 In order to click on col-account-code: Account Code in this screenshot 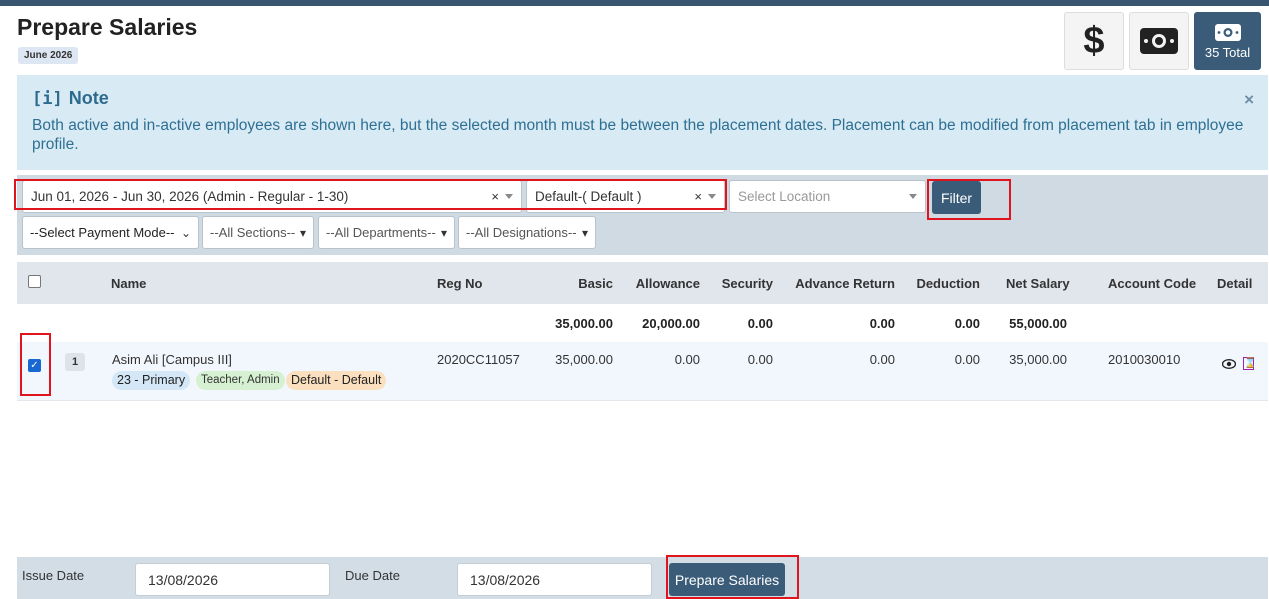, I will do `click(1152, 283)`.